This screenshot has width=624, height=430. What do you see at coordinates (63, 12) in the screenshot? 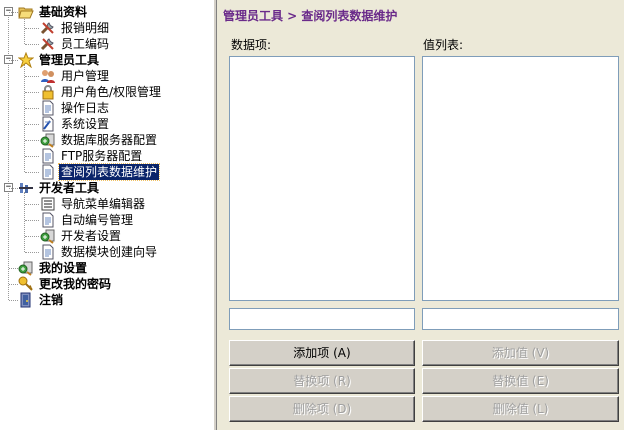
I see `tree-item-label: 基础资料` at bounding box center [63, 12].